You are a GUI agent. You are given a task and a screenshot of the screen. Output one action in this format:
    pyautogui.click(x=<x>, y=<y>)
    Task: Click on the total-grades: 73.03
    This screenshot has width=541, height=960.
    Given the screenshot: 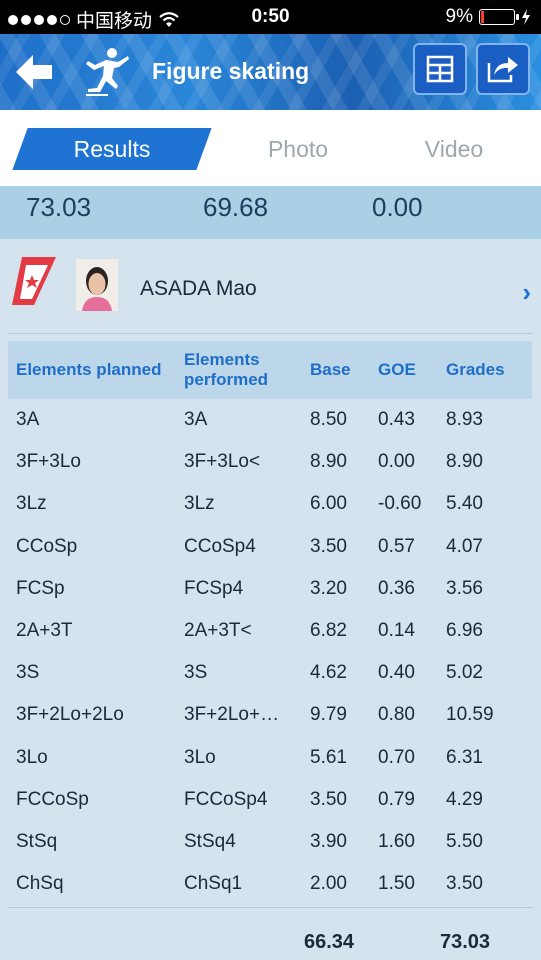 What is the action you would take?
    pyautogui.click(x=465, y=942)
    